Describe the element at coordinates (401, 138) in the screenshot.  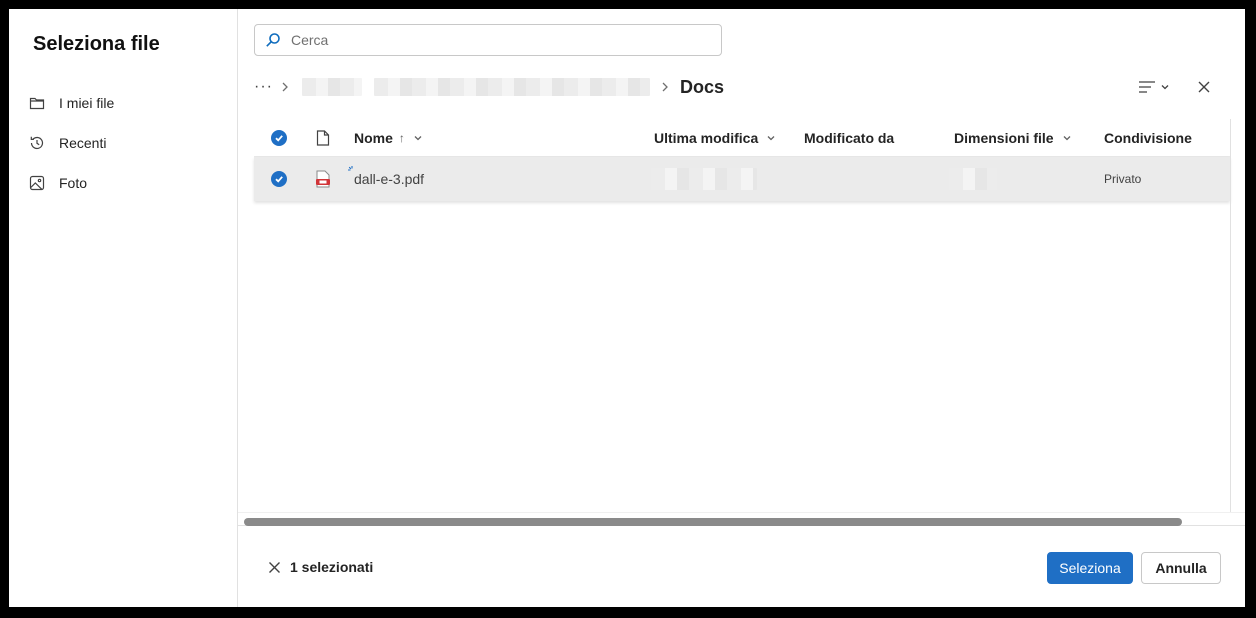
I see `sort-ascending-icon: ↑` at that location.